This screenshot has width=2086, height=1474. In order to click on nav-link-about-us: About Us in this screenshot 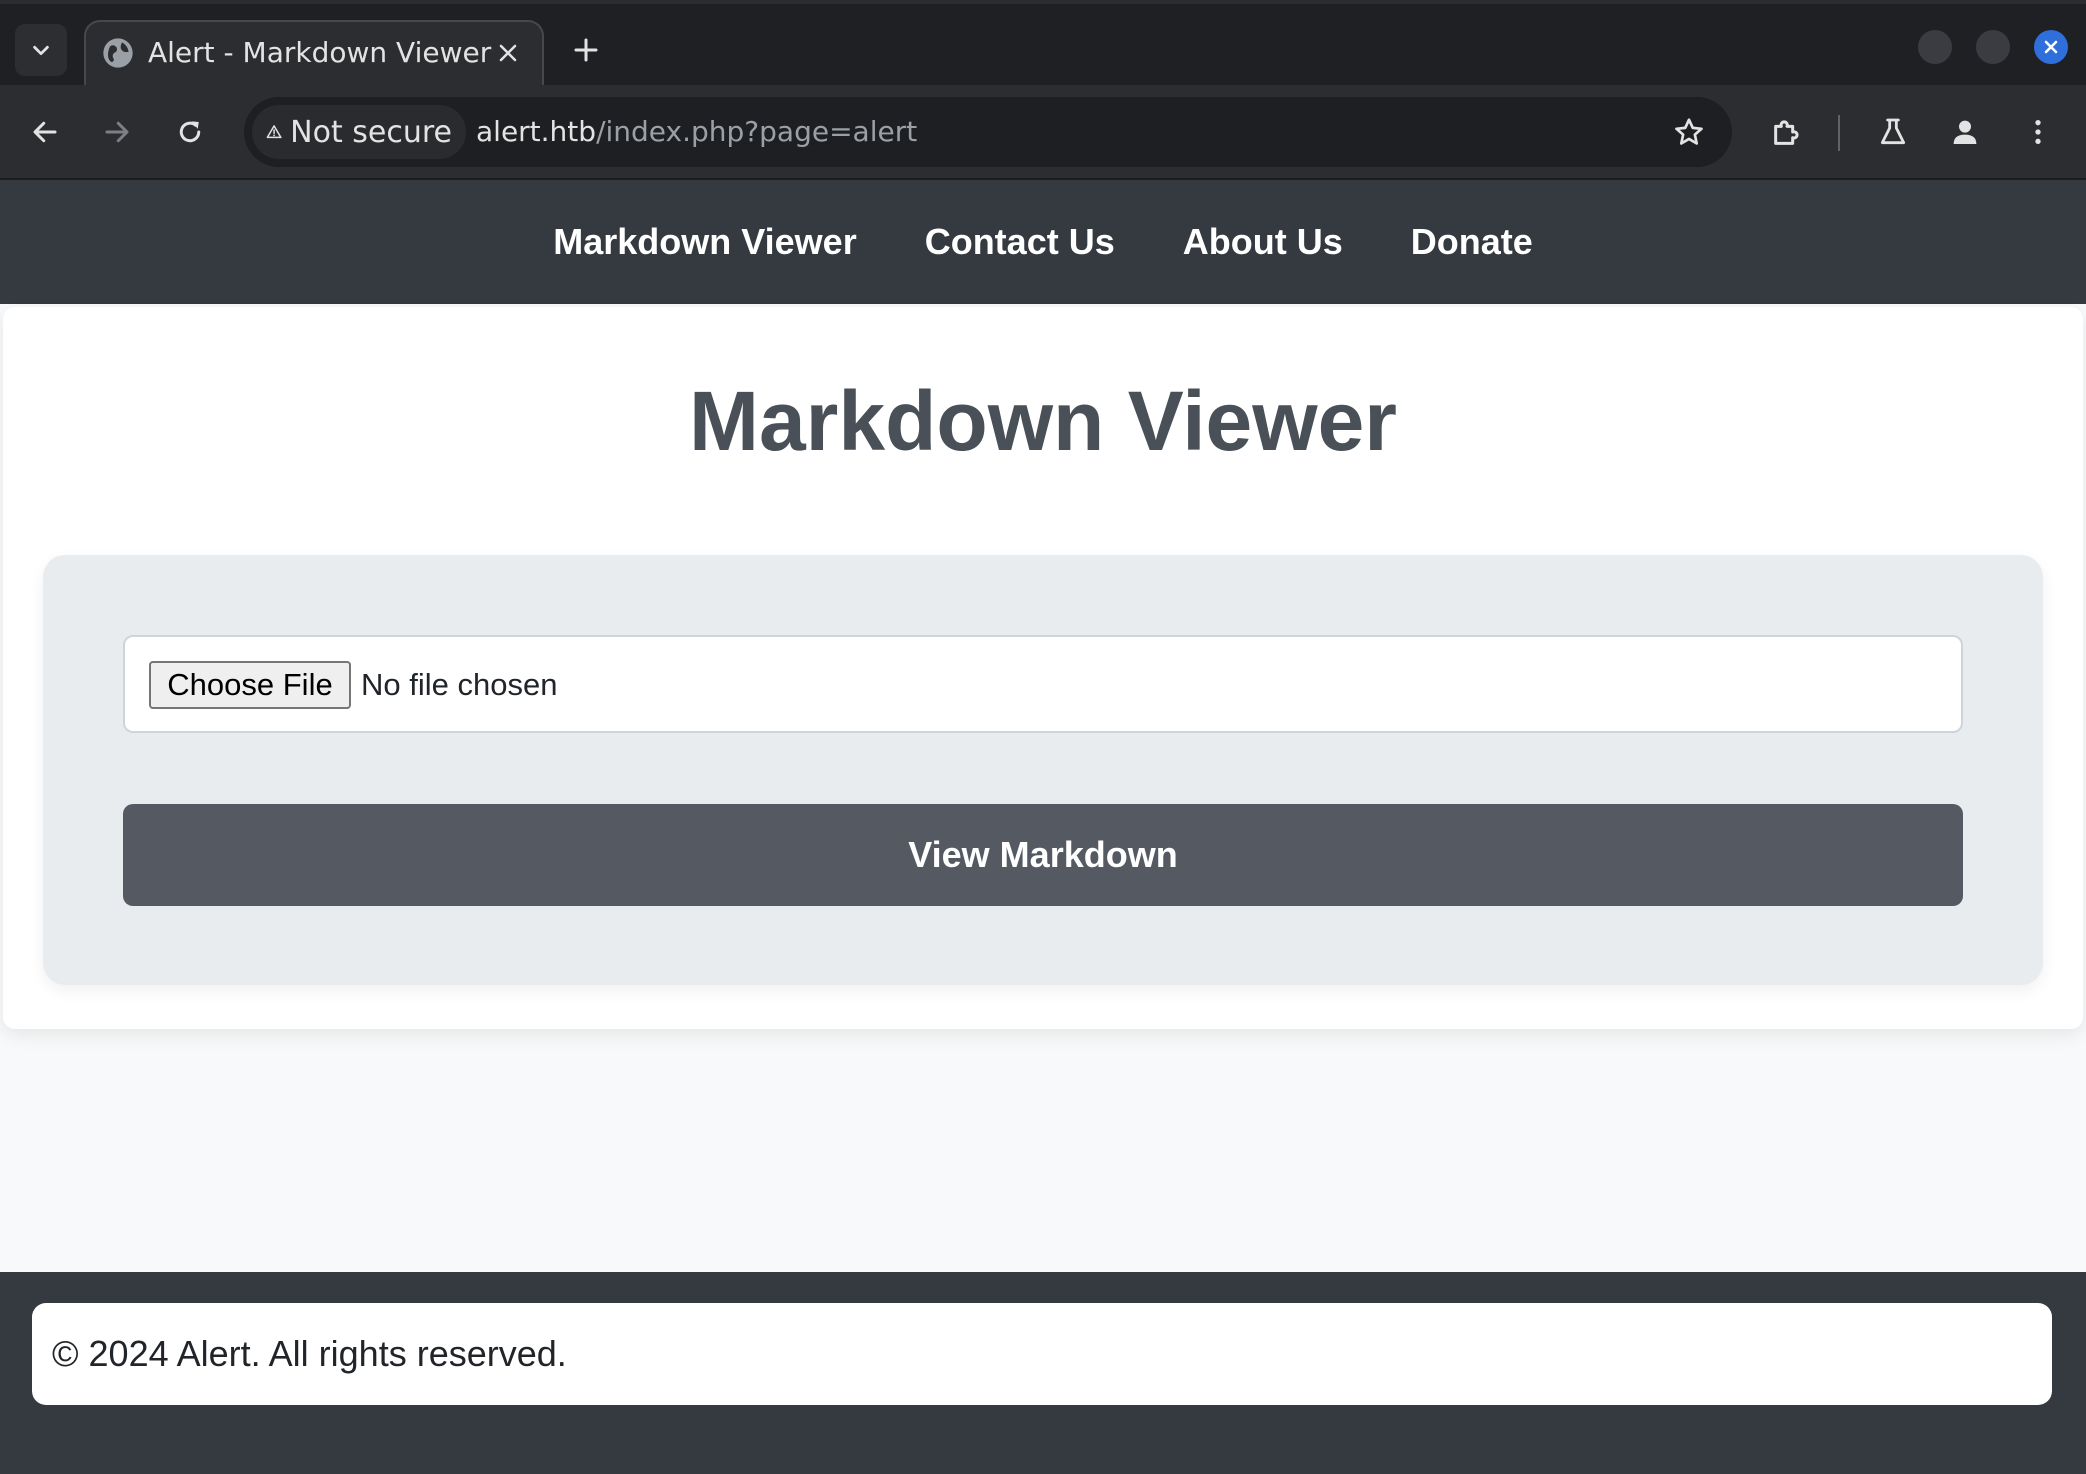, I will do `click(1263, 242)`.